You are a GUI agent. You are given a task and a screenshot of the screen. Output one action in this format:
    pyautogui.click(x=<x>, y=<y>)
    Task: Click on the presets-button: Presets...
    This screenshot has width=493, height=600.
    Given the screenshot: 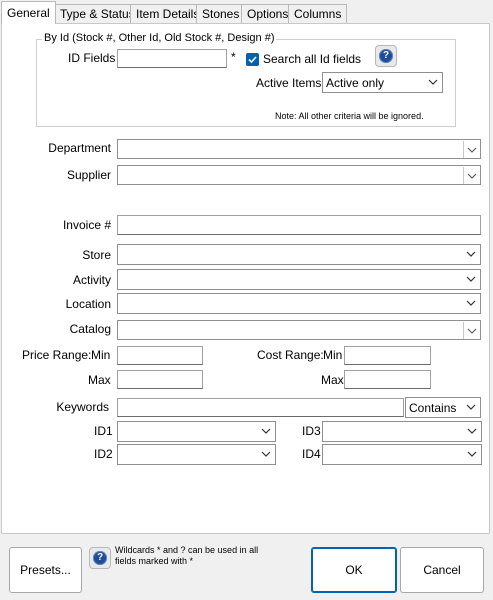 What is the action you would take?
    pyautogui.click(x=45, y=570)
    